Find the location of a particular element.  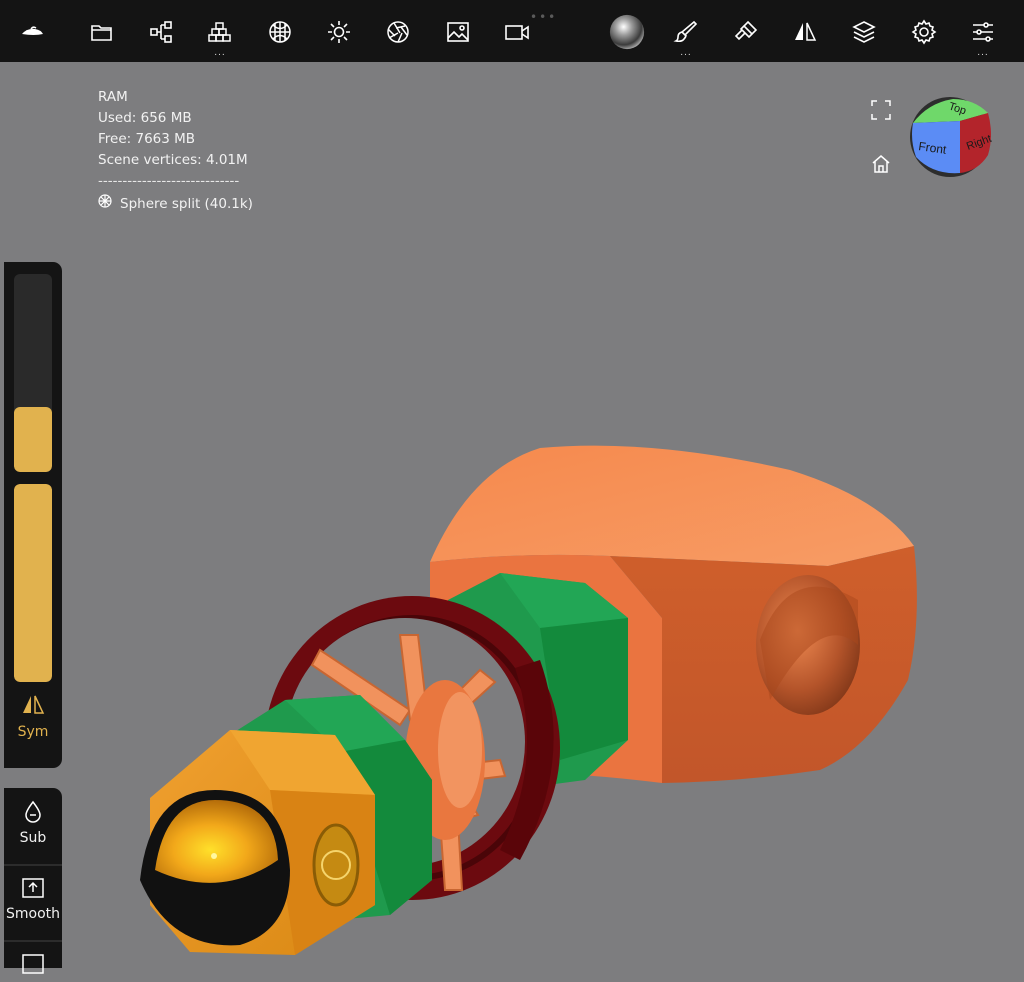

folder-icon is located at coordinates (102, 32).